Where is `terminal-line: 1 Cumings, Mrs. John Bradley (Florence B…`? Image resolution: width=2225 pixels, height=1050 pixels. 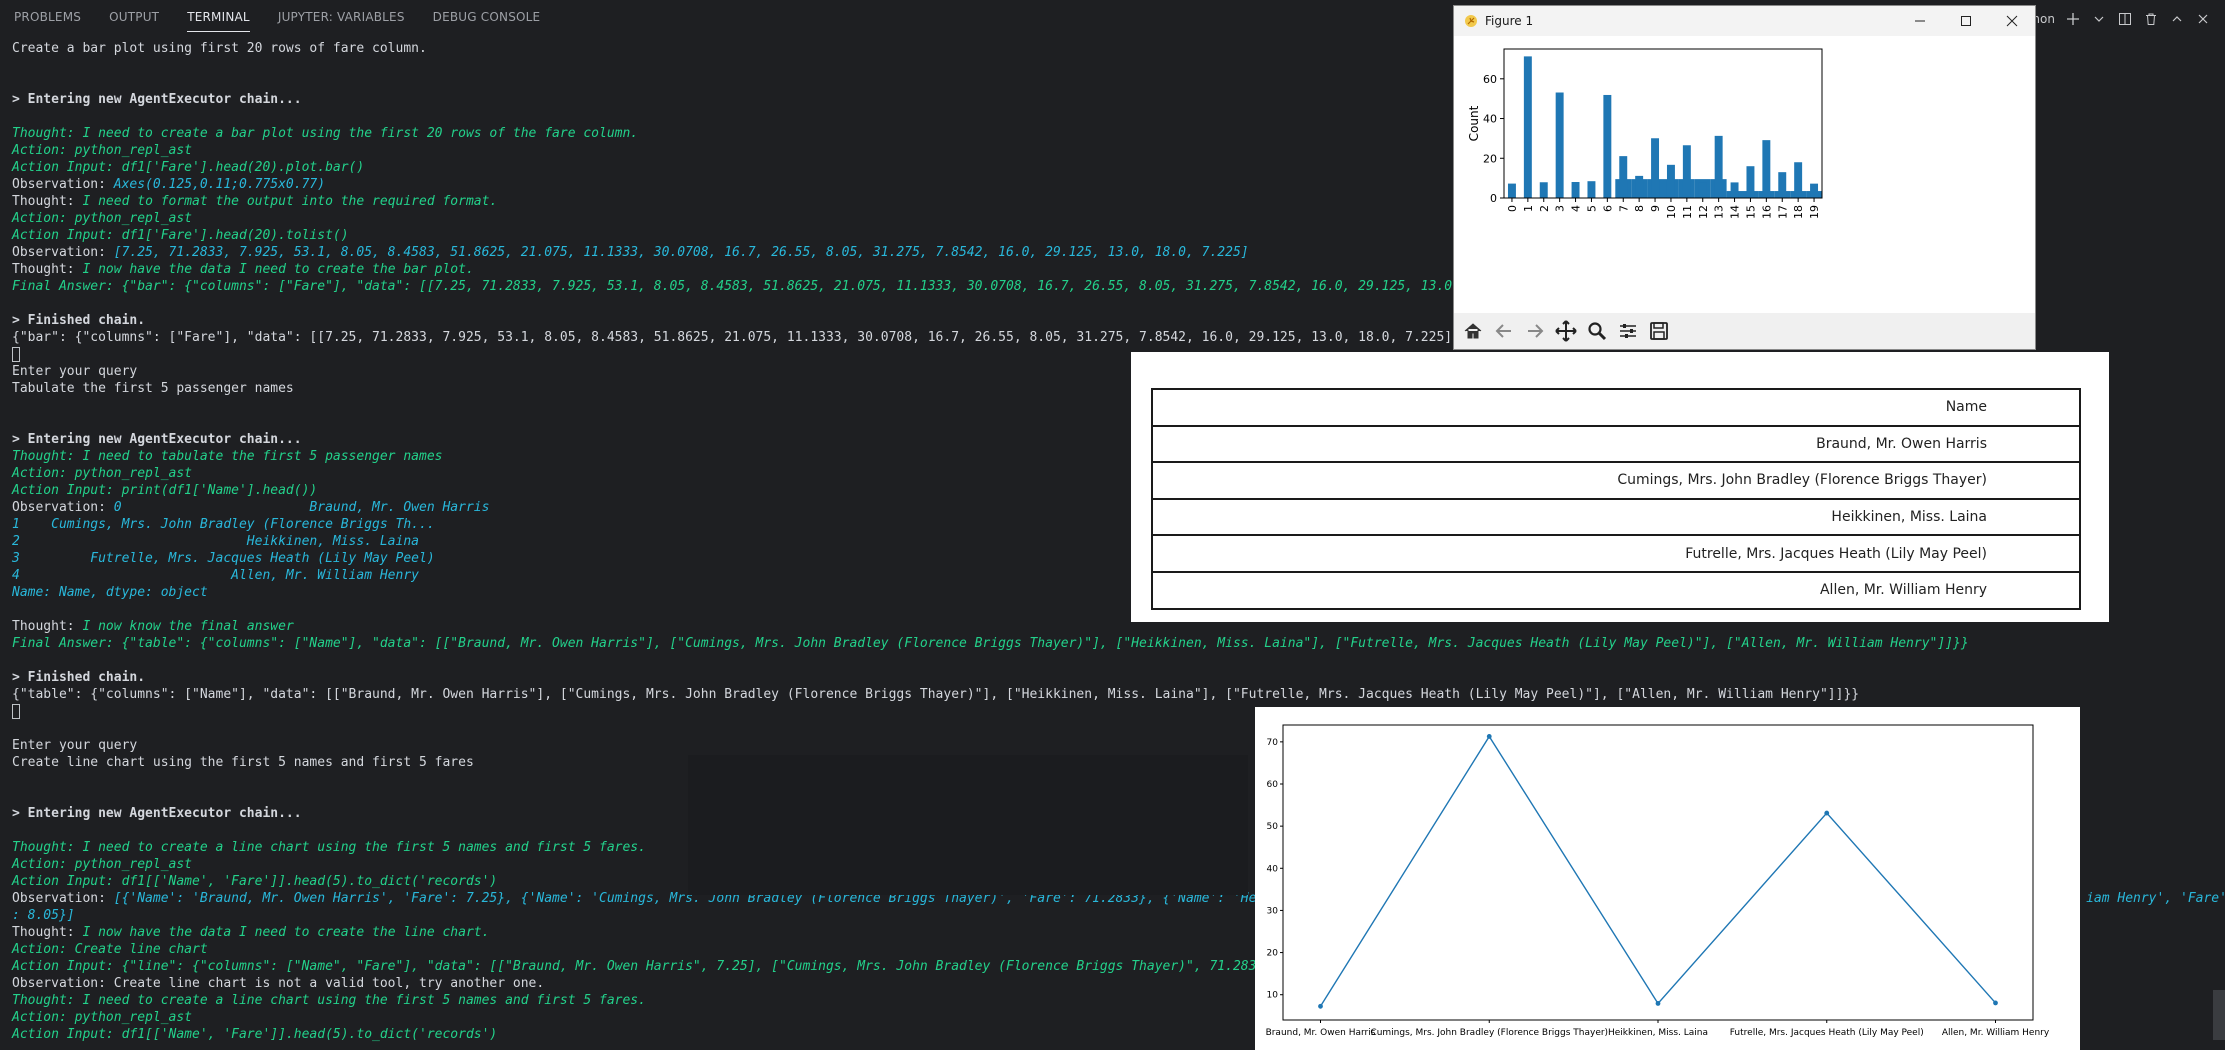
terminal-line: 1 Cumings, Mrs. John Bradley (Florence B… is located at coordinates (223, 524).